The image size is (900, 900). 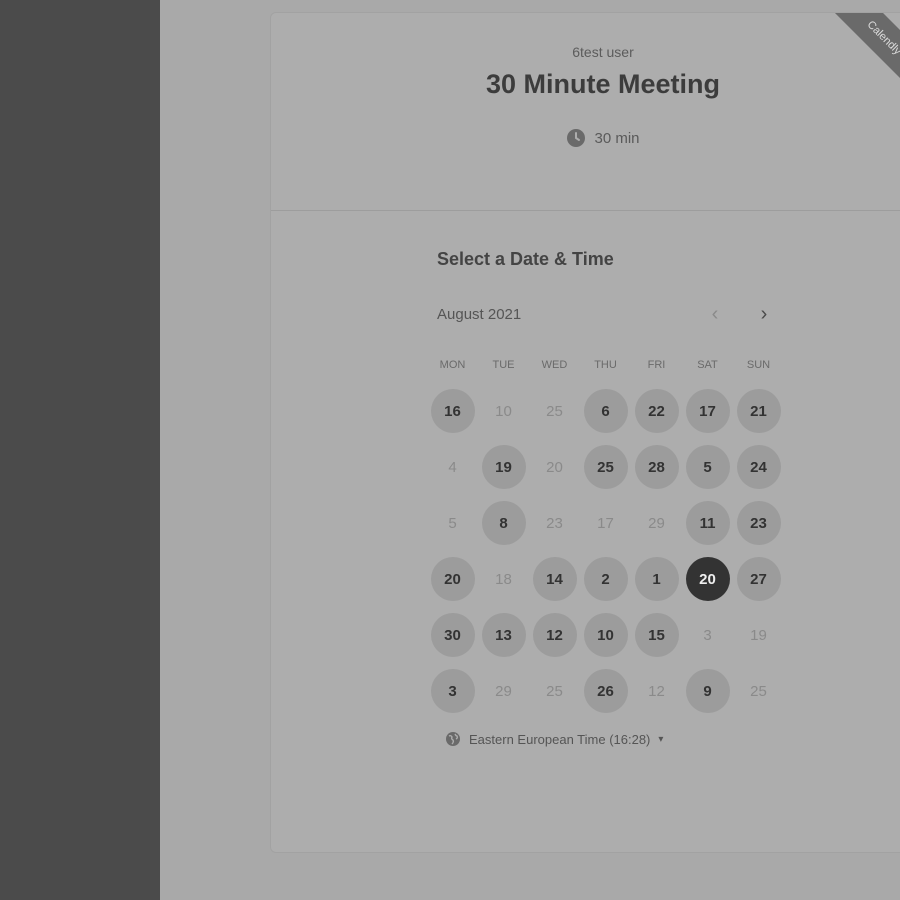 I want to click on day-number: 22, so click(x=656, y=411).